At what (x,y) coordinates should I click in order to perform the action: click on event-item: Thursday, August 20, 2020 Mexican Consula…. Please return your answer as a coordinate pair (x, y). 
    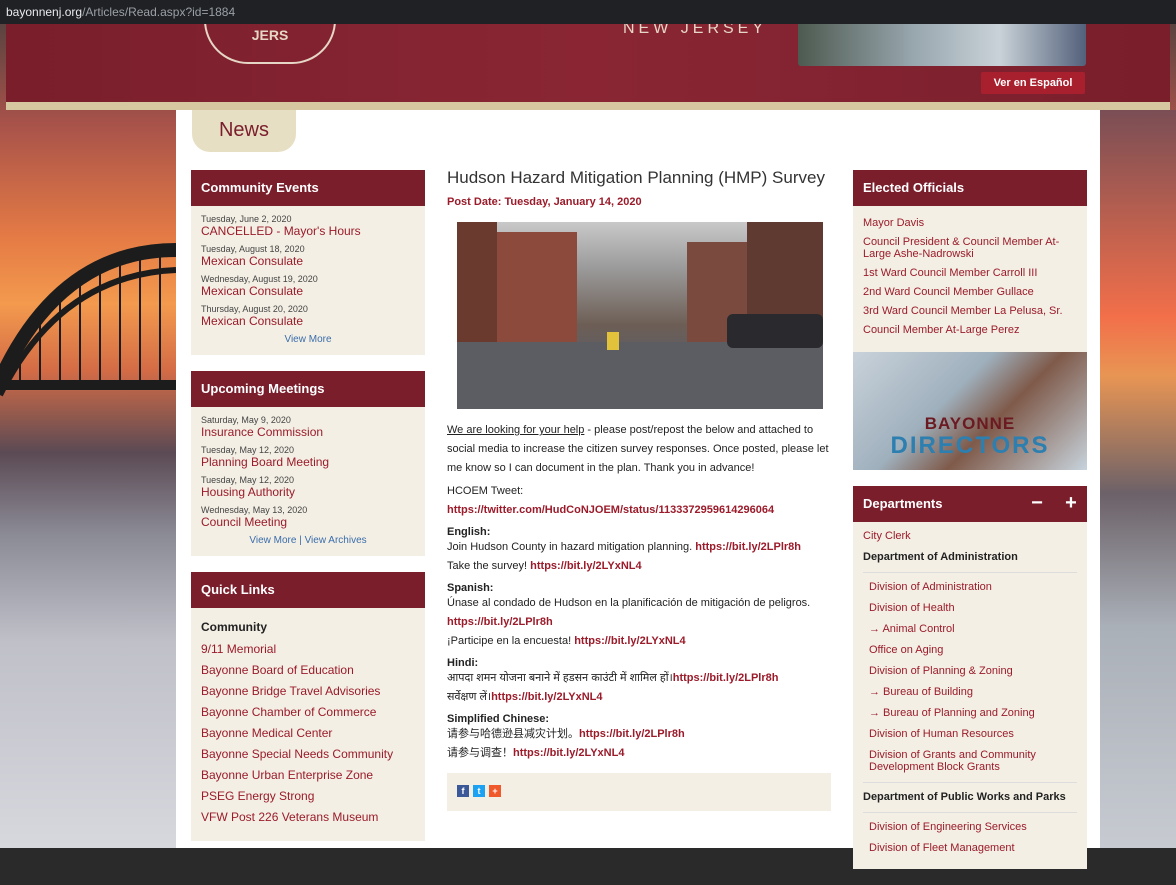
    Looking at the image, I should click on (308, 316).